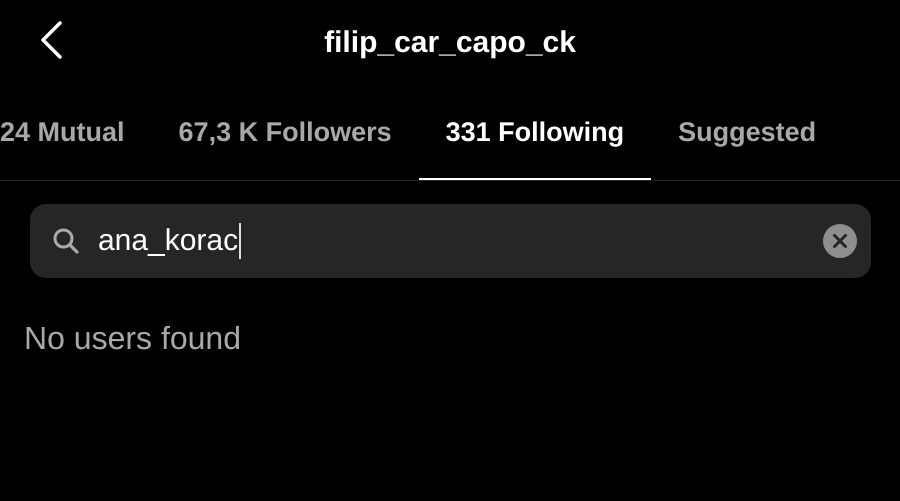 This screenshot has height=501, width=900. Describe the element at coordinates (240, 241) in the screenshot. I see `text-cursor` at that location.